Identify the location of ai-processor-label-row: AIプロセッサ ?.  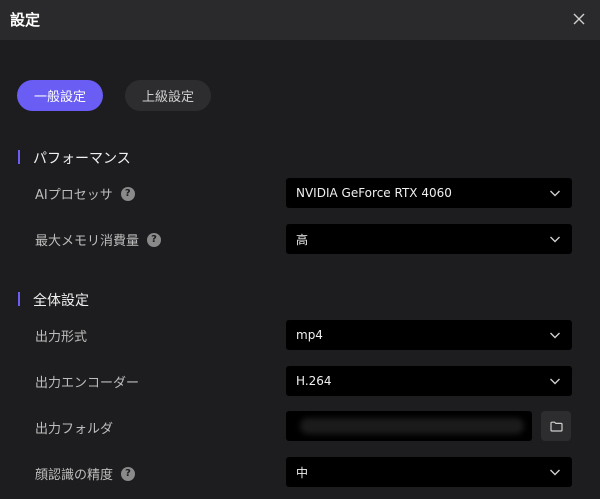
(85, 193).